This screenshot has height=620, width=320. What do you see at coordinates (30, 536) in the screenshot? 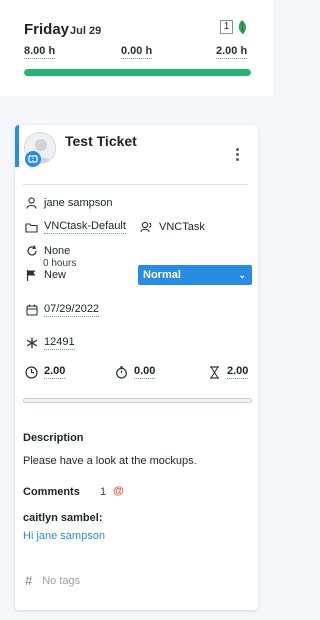
I see `comment-greeting: Hi` at bounding box center [30, 536].